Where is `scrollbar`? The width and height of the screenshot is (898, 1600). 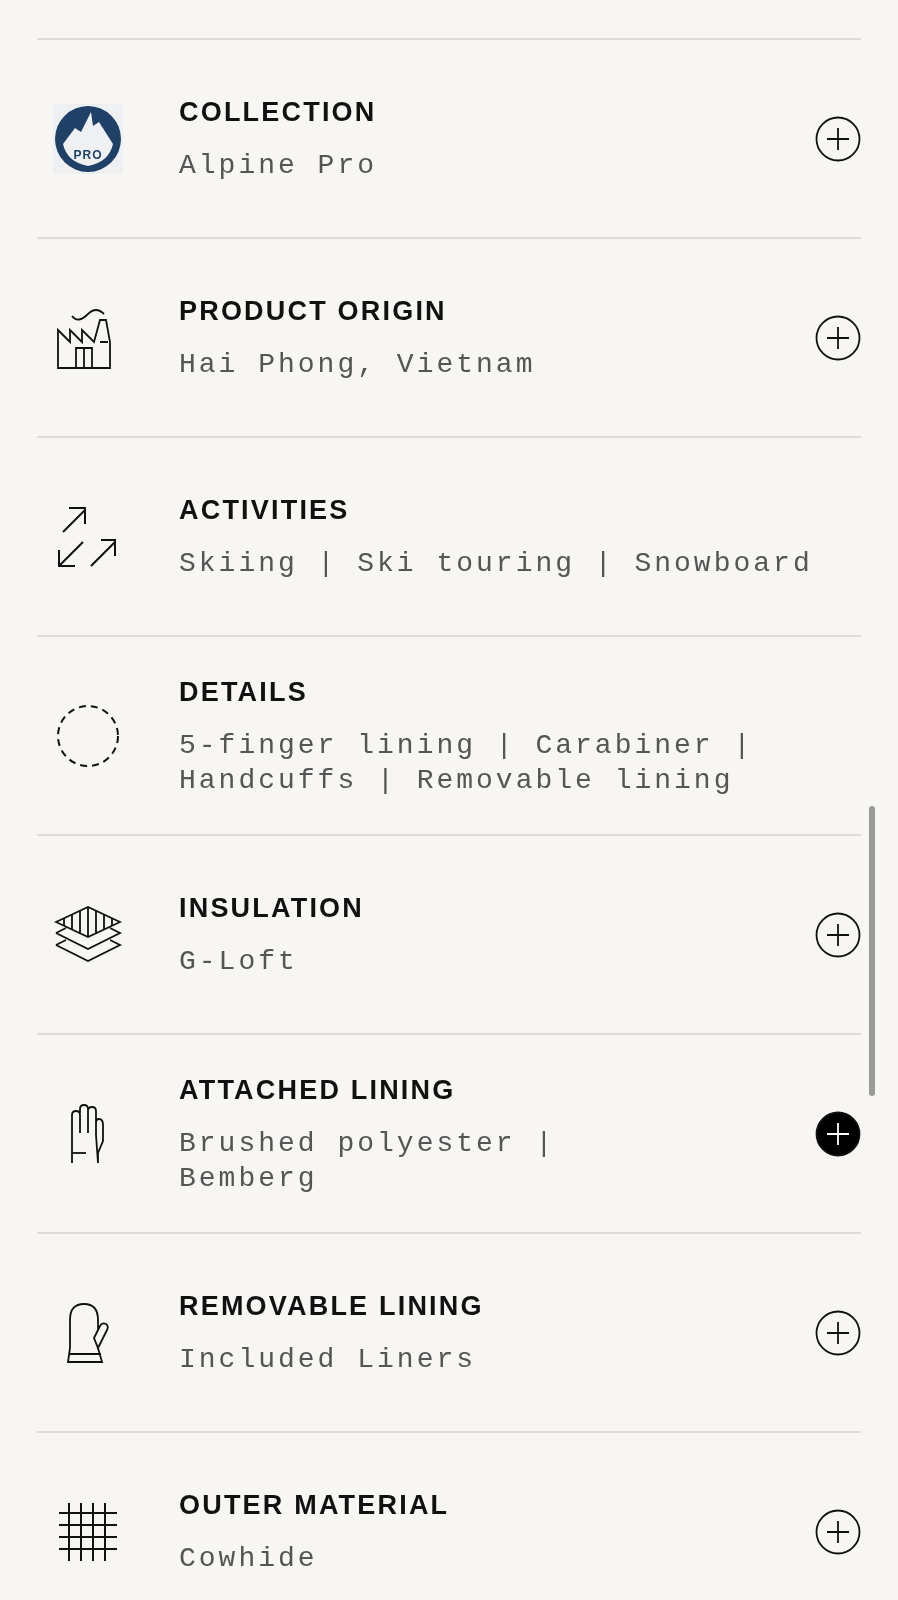 scrollbar is located at coordinates (872, 951).